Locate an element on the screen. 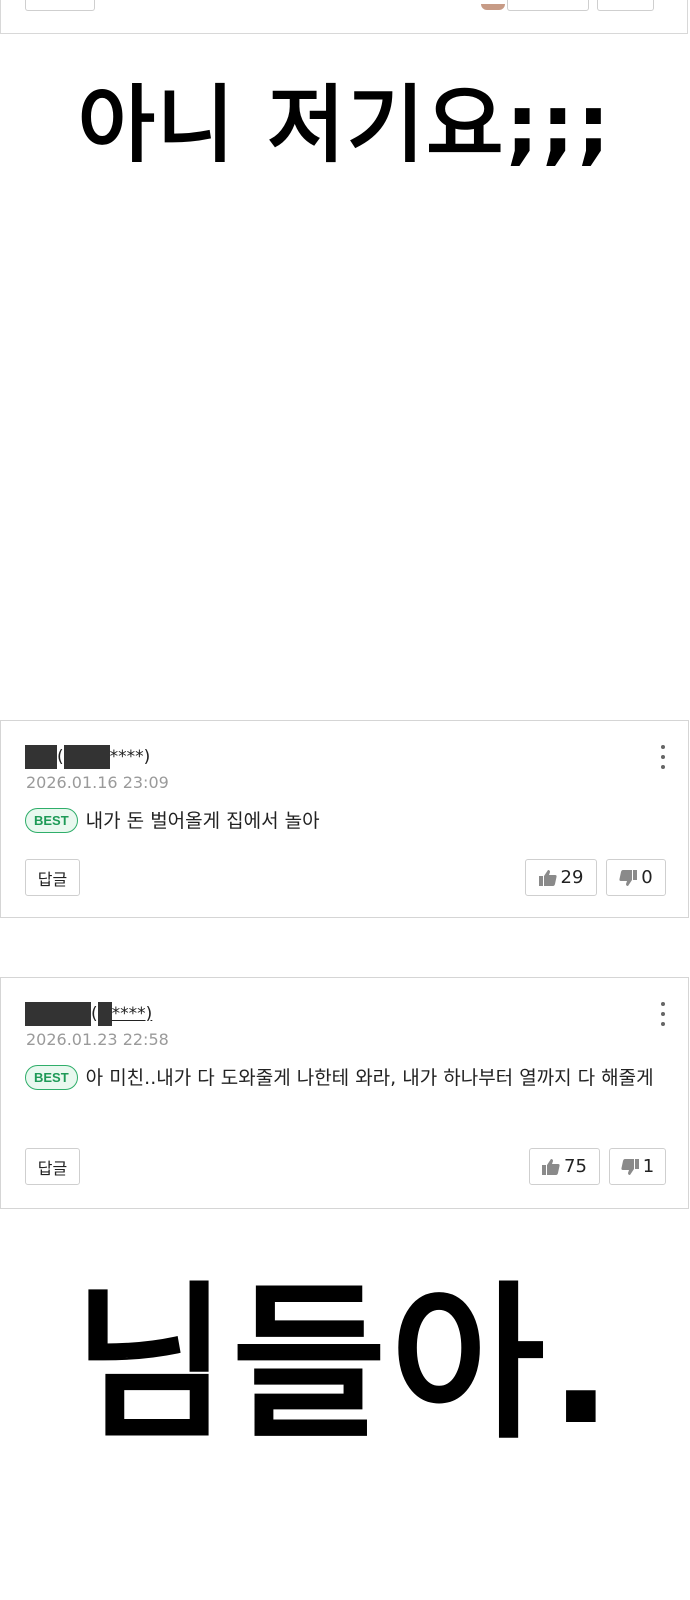 The width and height of the screenshot is (690, 1600). avatar is located at coordinates (493, 7).